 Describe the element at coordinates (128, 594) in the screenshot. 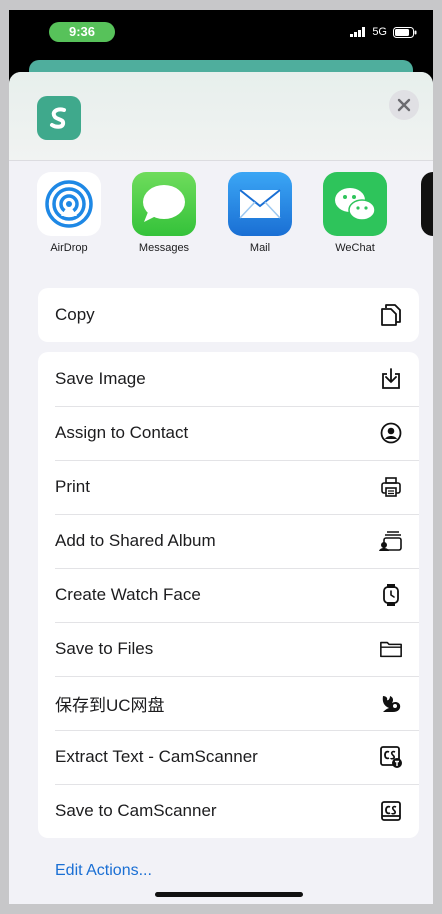

I see `action-label: Create Watch Face` at that location.